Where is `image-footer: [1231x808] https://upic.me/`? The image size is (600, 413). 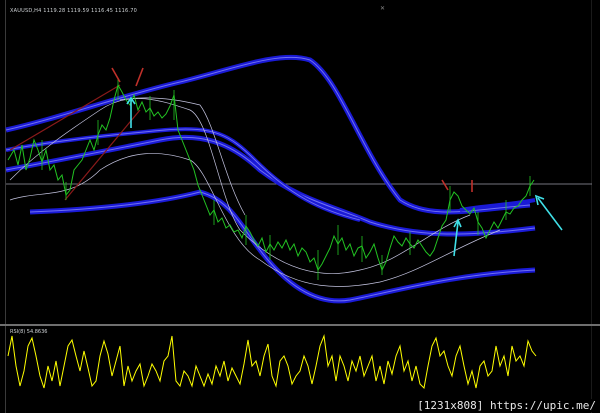 image-footer: [1231x808] https://upic.me/ is located at coordinates (506, 405).